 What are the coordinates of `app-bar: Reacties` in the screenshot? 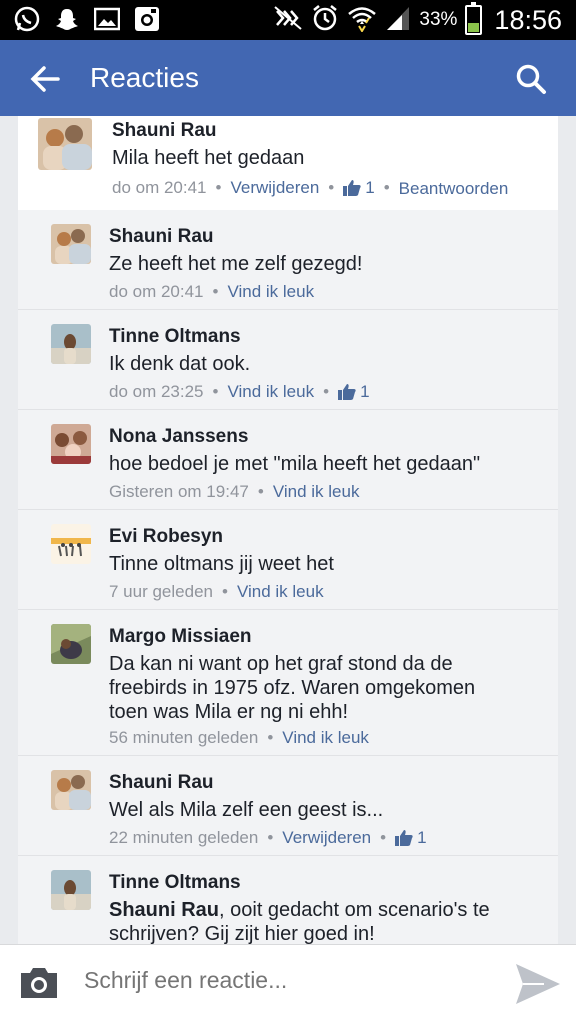 It's located at (288, 78).